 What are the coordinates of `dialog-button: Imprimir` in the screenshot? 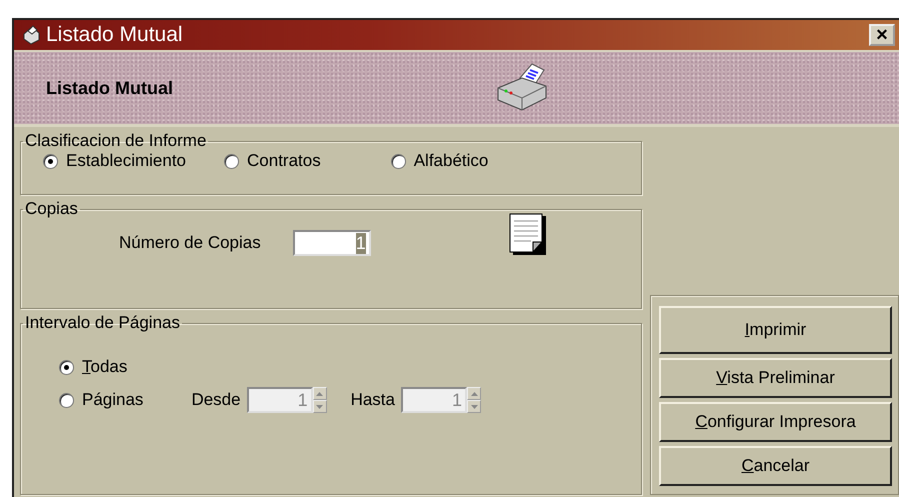 It's located at (775, 330).